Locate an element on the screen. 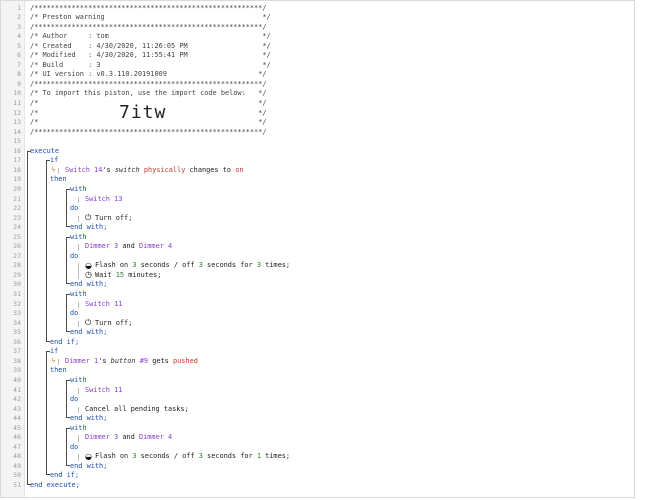  line-number: 8 is located at coordinates (19, 74).